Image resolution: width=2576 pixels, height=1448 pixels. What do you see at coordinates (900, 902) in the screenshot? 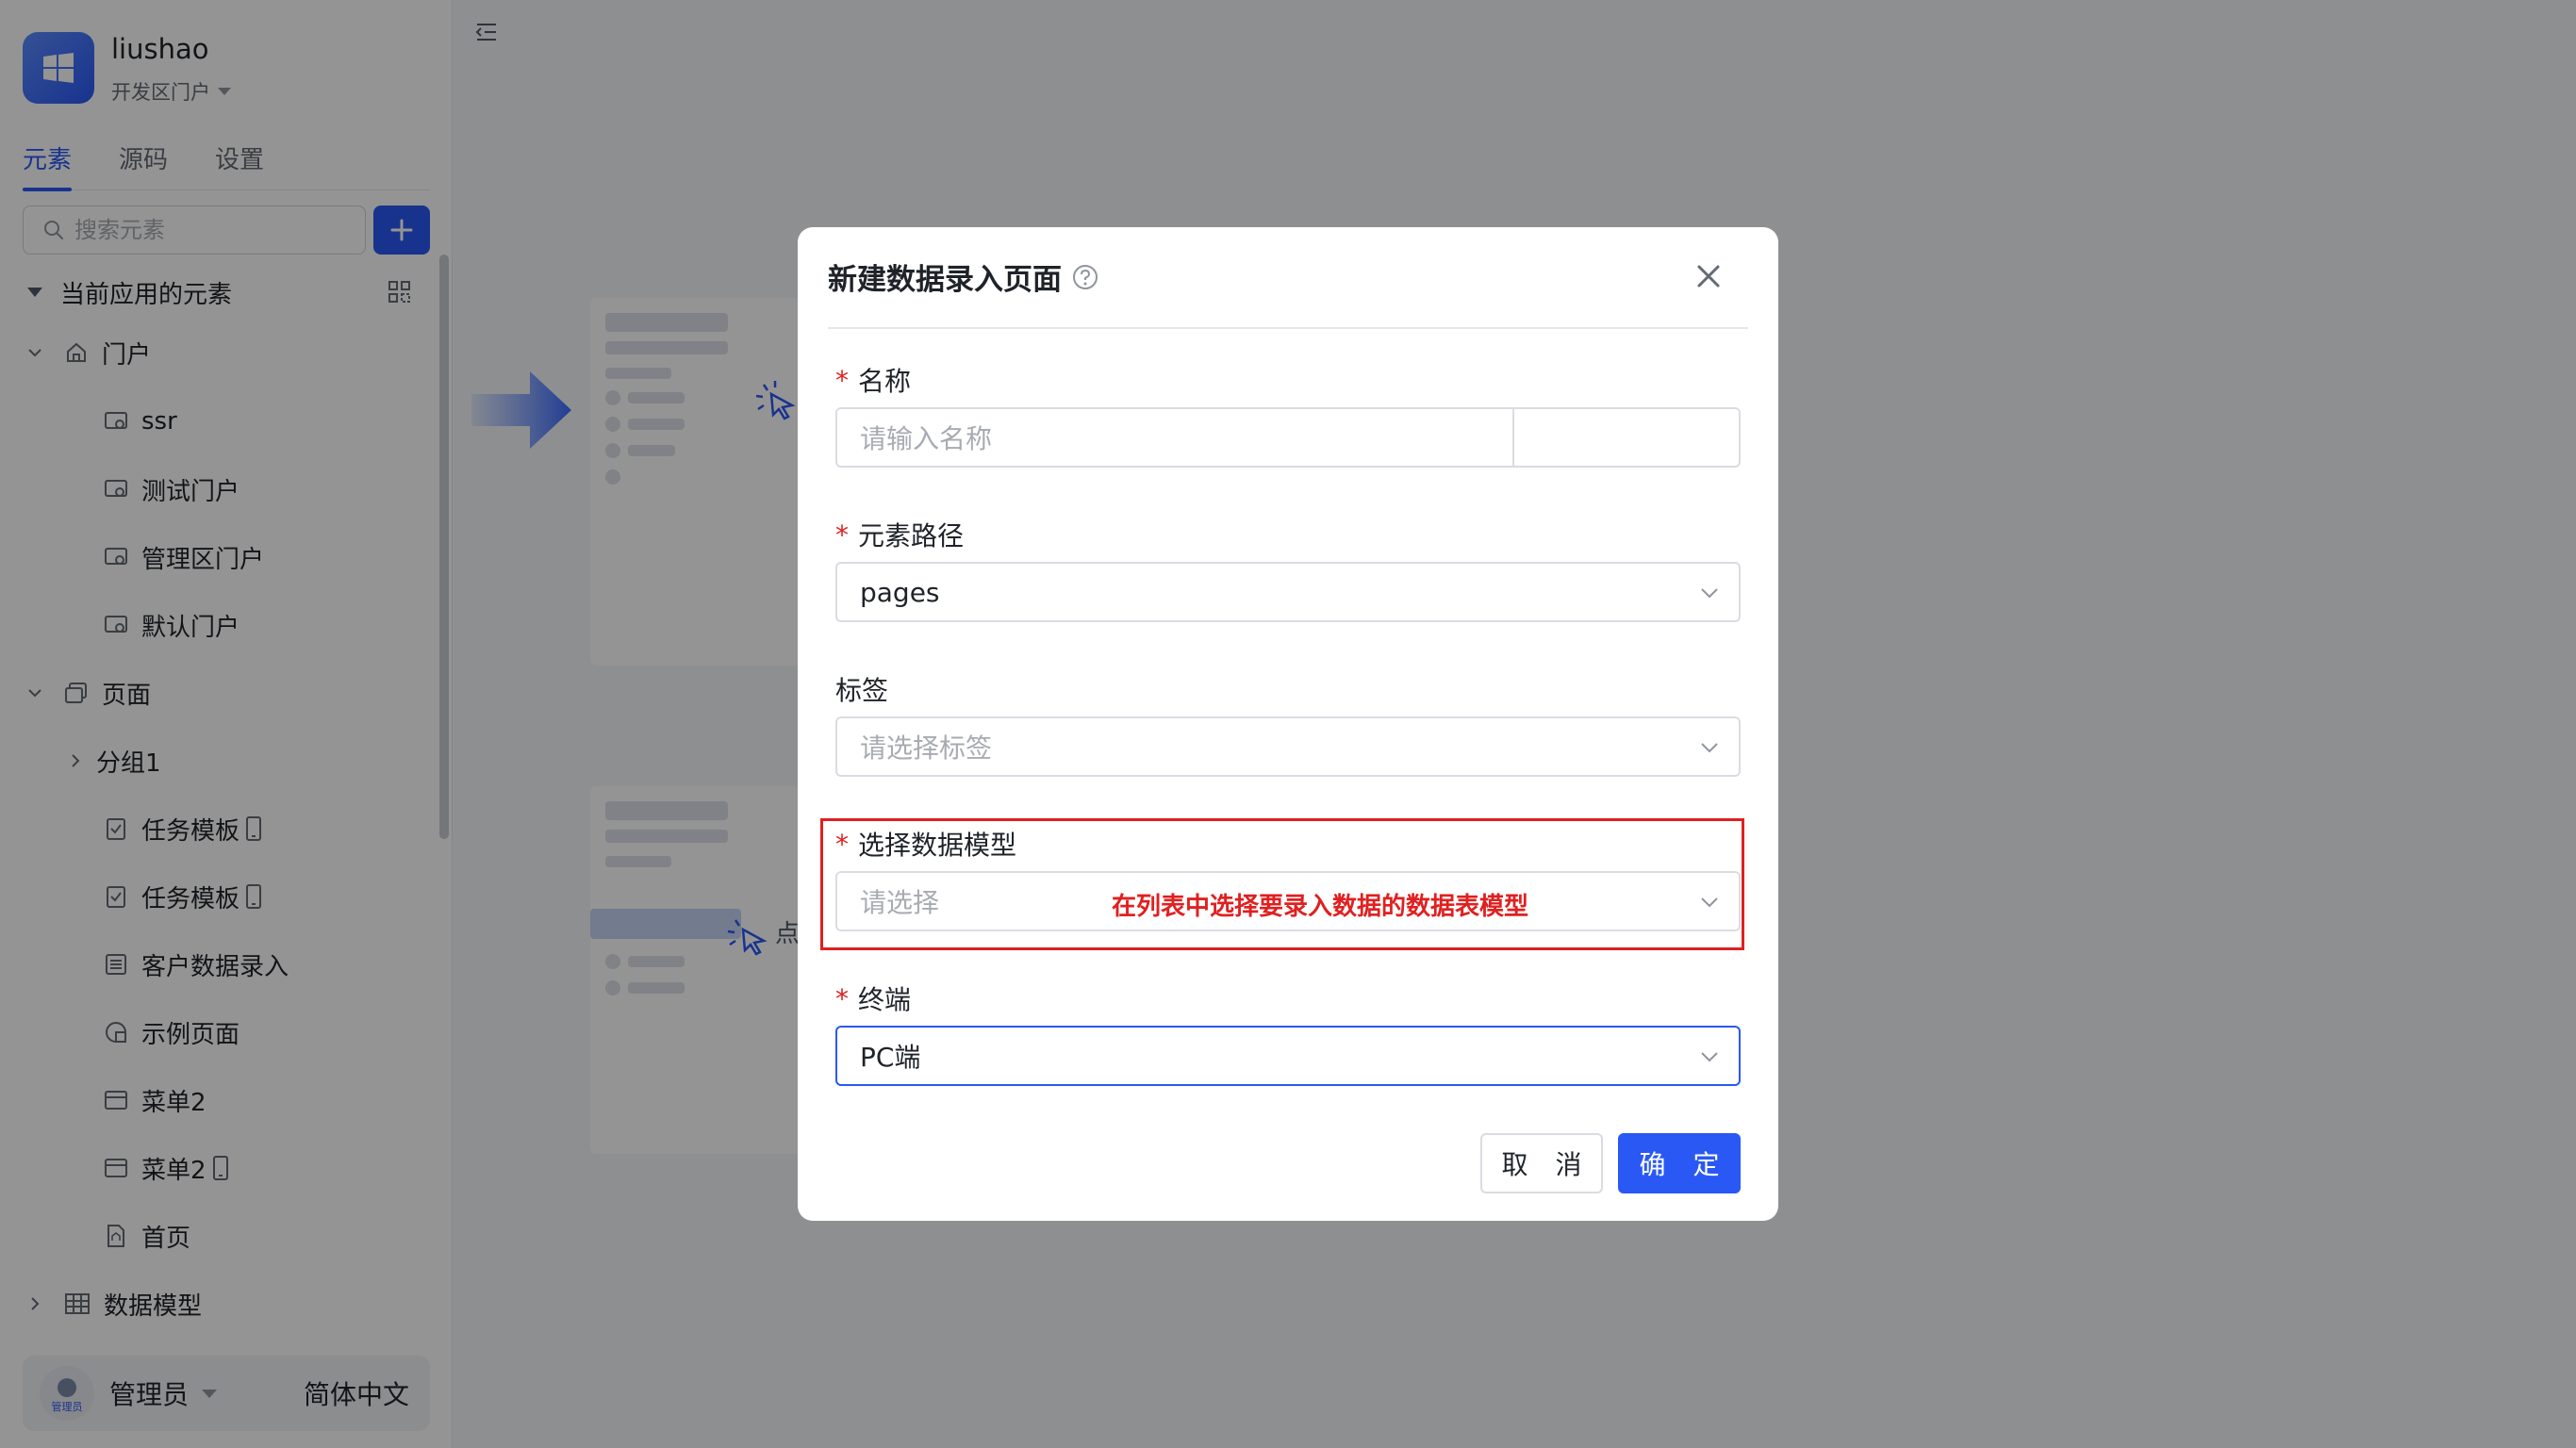
I see `model-placeholder: 请选择` at bounding box center [900, 902].